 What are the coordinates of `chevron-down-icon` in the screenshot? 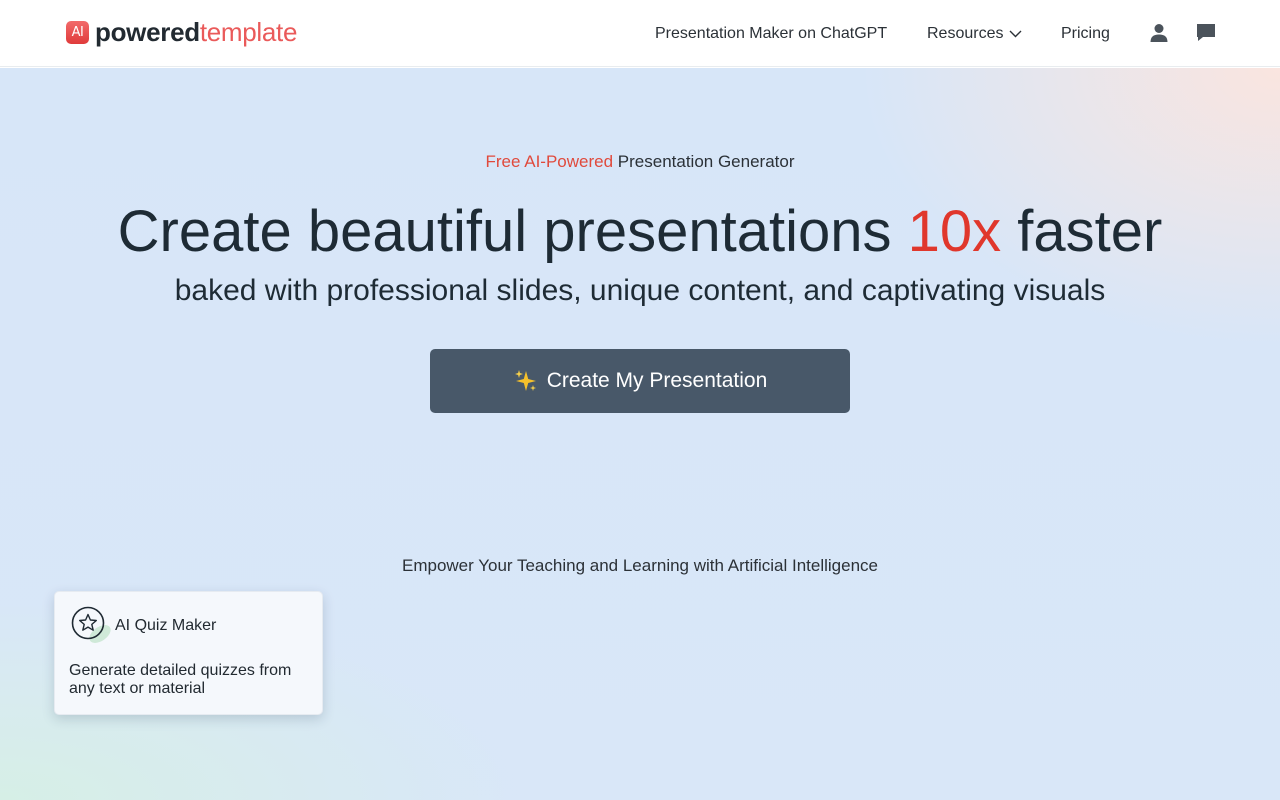 It's located at (1015, 34).